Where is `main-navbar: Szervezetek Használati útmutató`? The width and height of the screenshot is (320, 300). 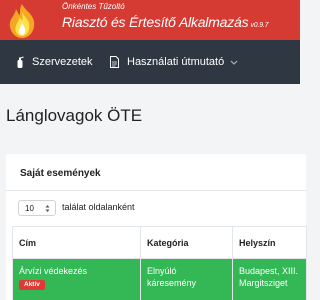 main-navbar: Szervezetek Használati útmutató is located at coordinates (150, 62).